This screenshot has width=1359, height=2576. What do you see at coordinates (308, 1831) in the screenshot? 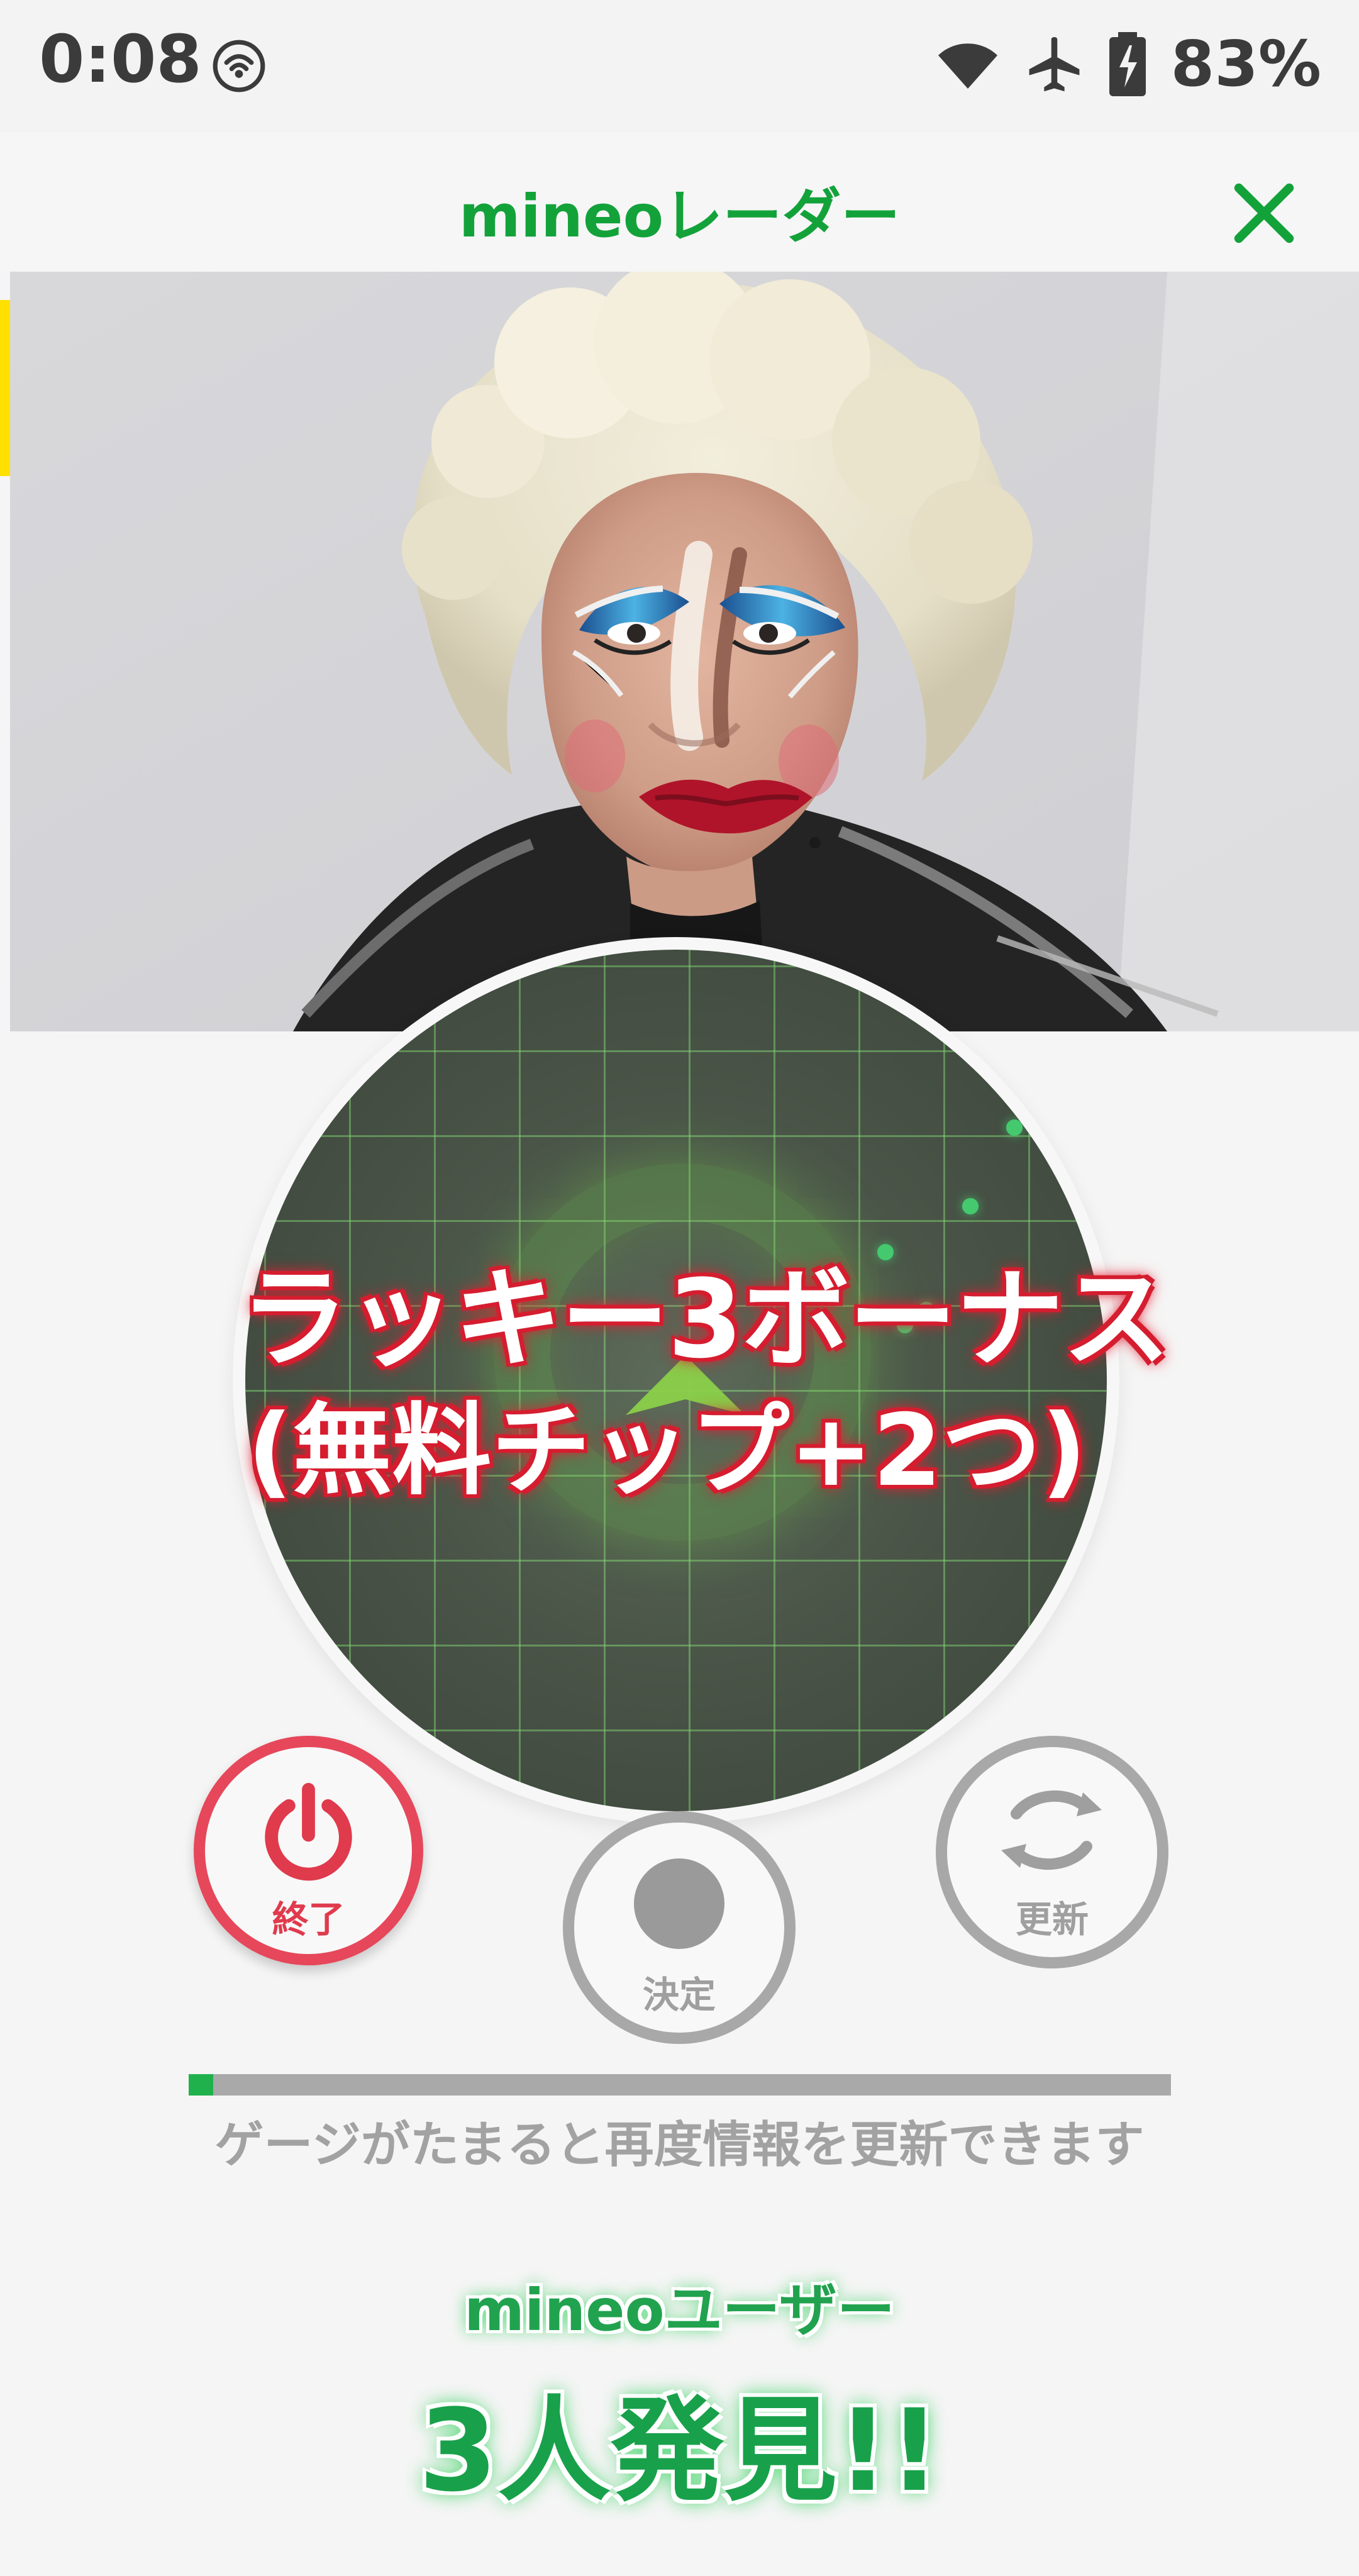
I see `power-icon` at bounding box center [308, 1831].